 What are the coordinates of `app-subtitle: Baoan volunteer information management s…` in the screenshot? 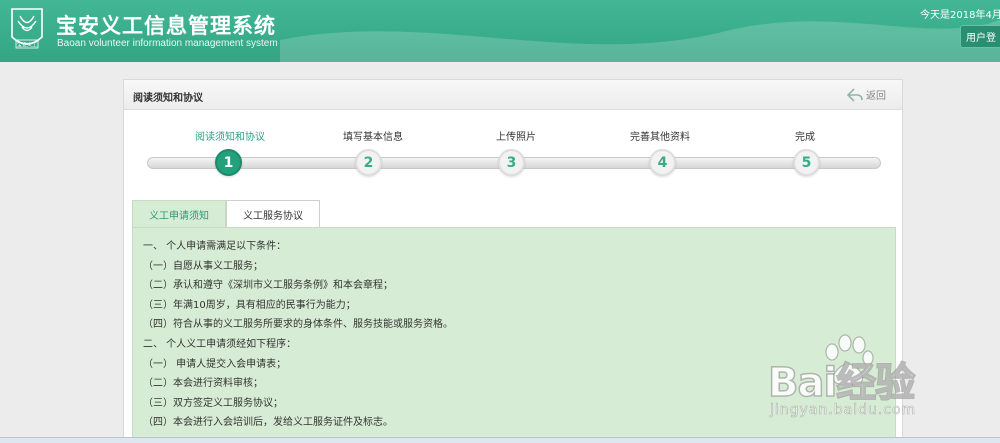 It's located at (167, 43).